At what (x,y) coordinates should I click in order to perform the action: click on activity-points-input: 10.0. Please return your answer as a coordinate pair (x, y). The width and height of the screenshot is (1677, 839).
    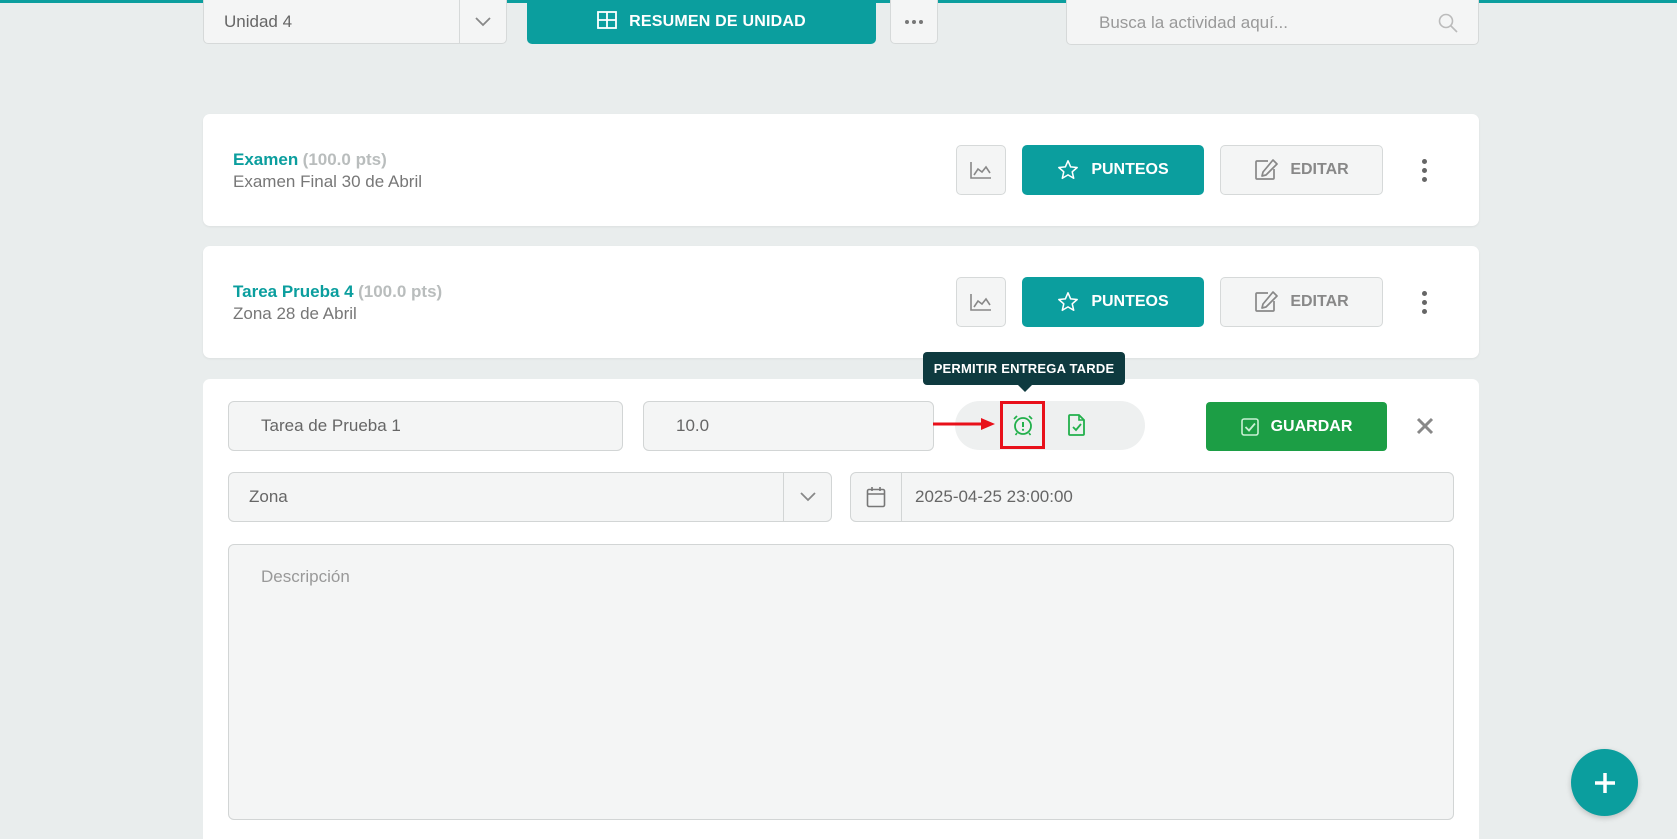
    Looking at the image, I should click on (788, 426).